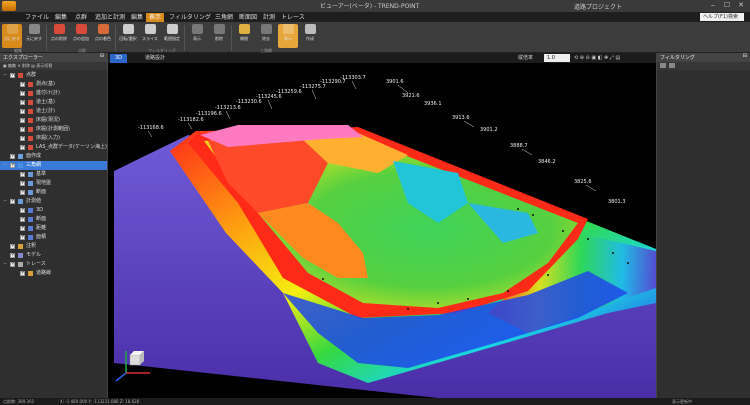  What do you see at coordinates (53, 210) in the screenshot?
I see `tree-node: 3D` at bounding box center [53, 210].